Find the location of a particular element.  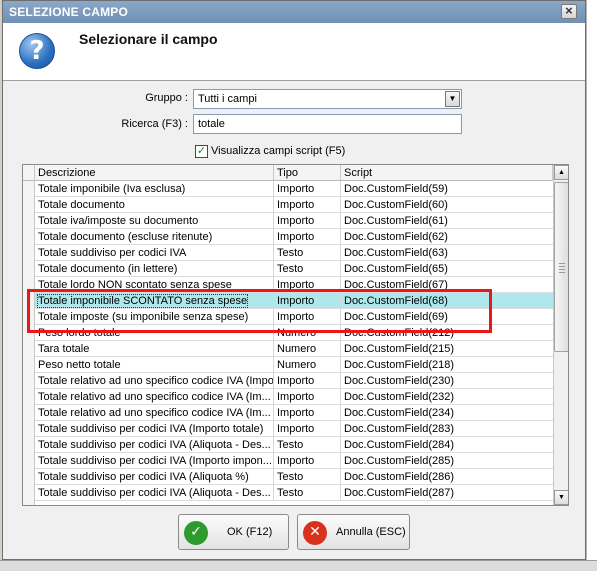

cell-script-text: Doc.CustomField(69) is located at coordinates (396, 317).